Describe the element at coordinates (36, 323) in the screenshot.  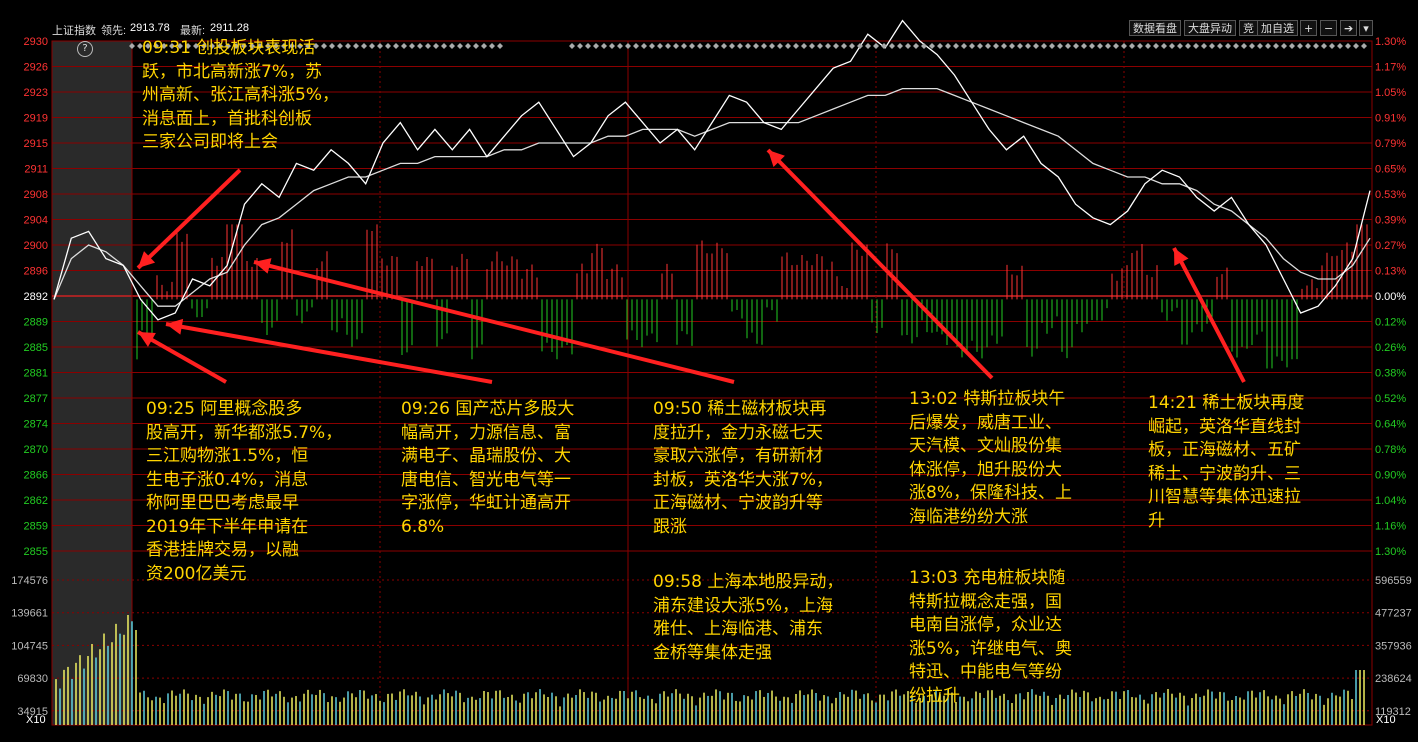
I see `y-tick-left: 2889` at that location.